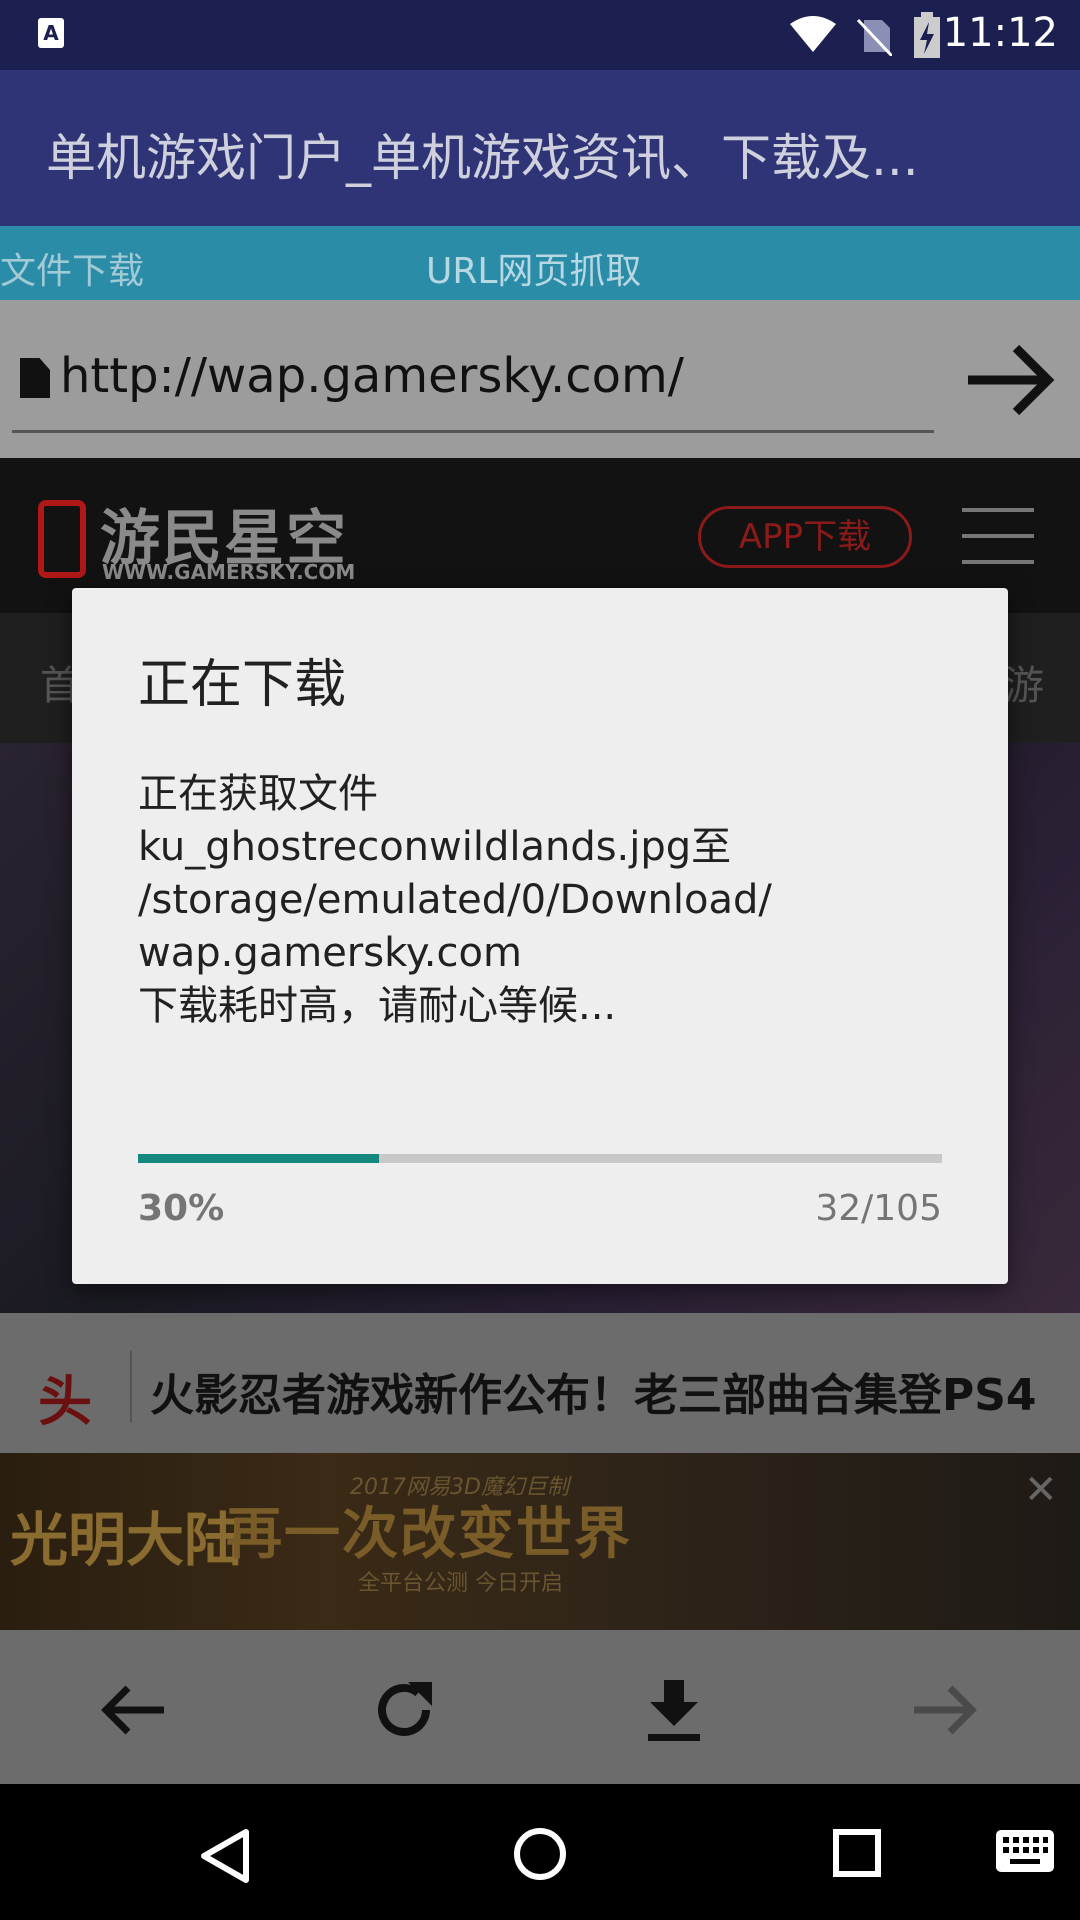 The width and height of the screenshot is (1080, 1920). I want to click on clock: 11:12, so click(1000, 33).